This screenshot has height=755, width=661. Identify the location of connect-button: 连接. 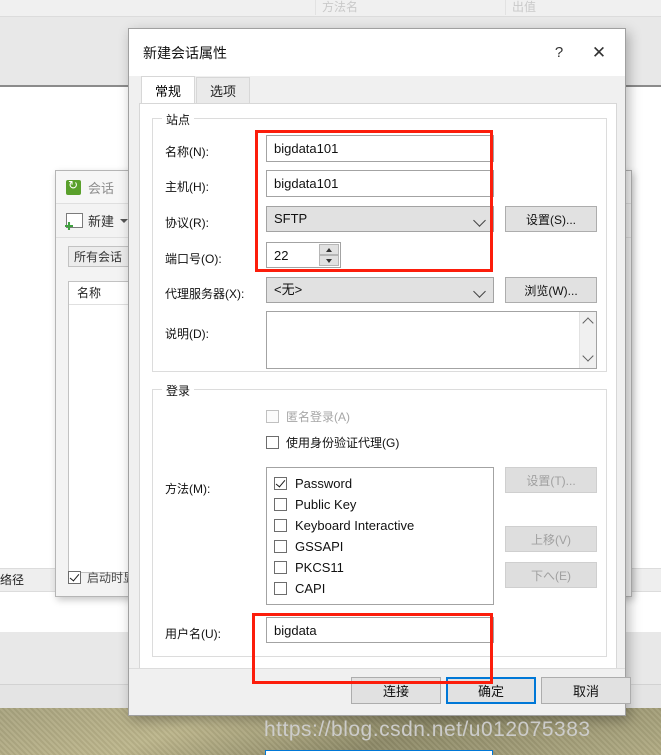
(396, 690).